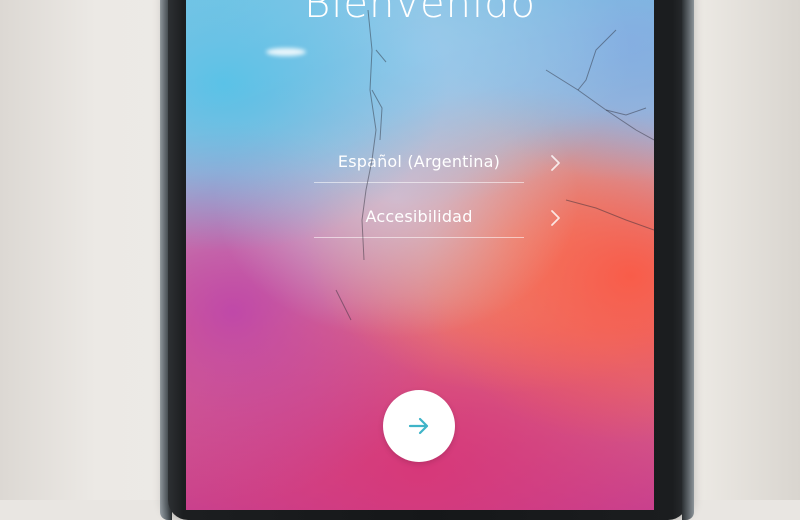  I want to click on accessibility-option: Accesibilidad, so click(437, 217).